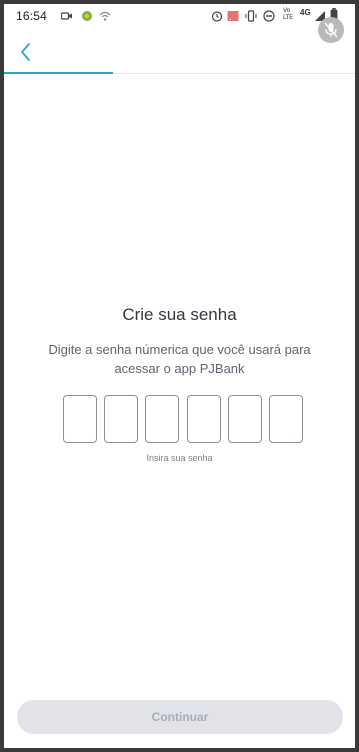  I want to click on cast-icon, so click(233, 16).